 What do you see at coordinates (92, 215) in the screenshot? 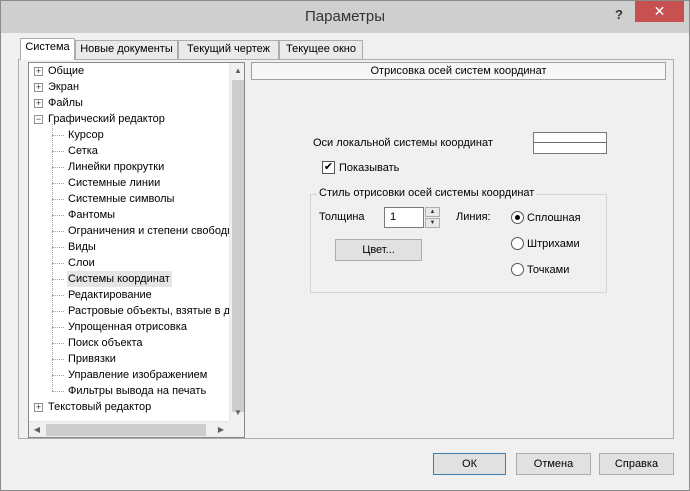
I see `tree-item: Фантомы` at bounding box center [92, 215].